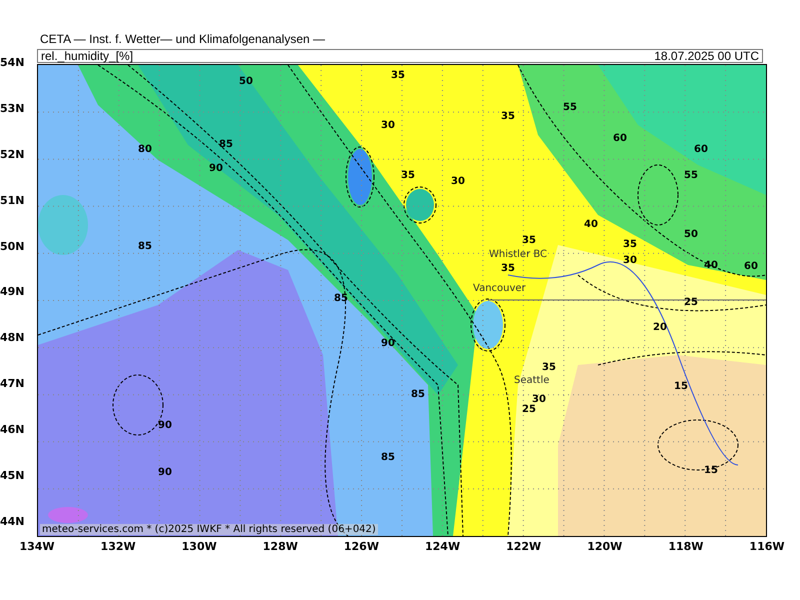 Image resolution: width=800 pixels, height=600 pixels. What do you see at coordinates (13, 154) in the screenshot?
I see `latitude-label: 52N` at bounding box center [13, 154].